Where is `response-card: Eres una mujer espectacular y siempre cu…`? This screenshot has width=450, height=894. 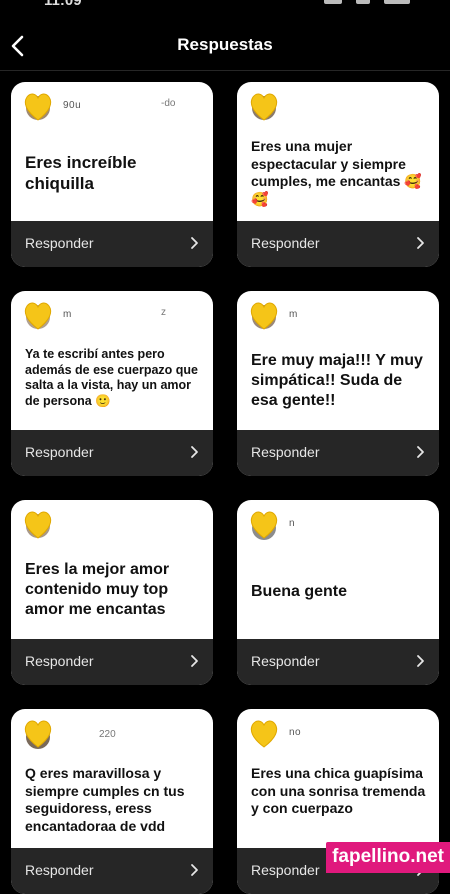 response-card: Eres una mujer espectacular y siempre cu… is located at coordinates (338, 174).